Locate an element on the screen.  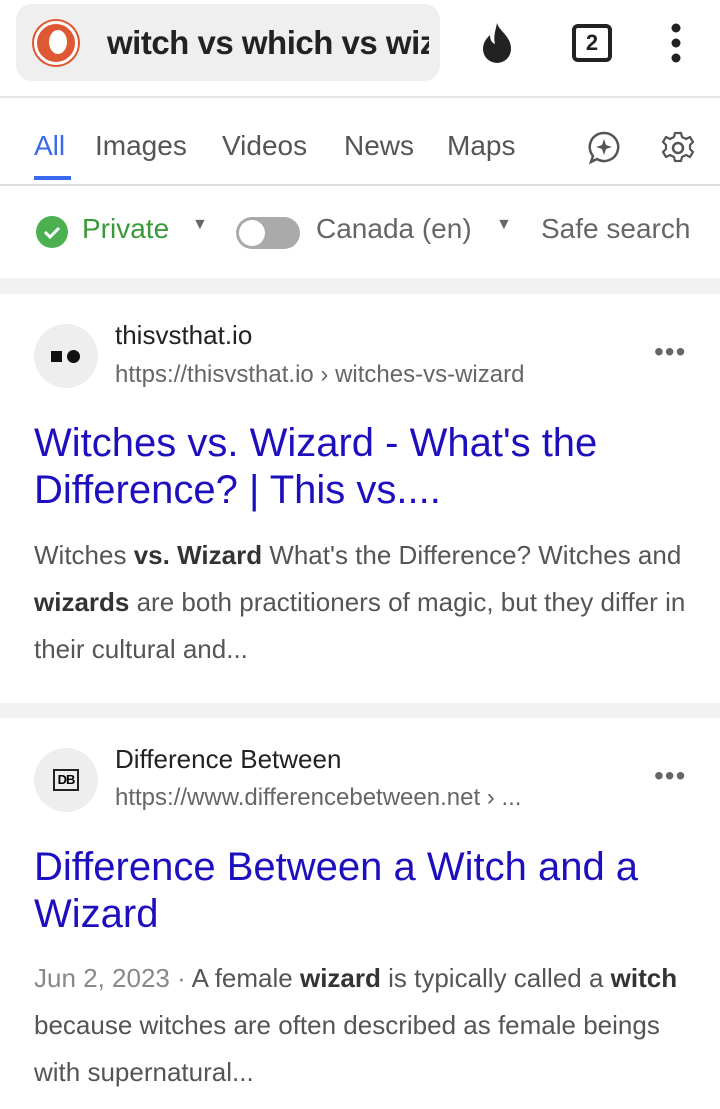
site-name: Difference Between is located at coordinates (228, 759).